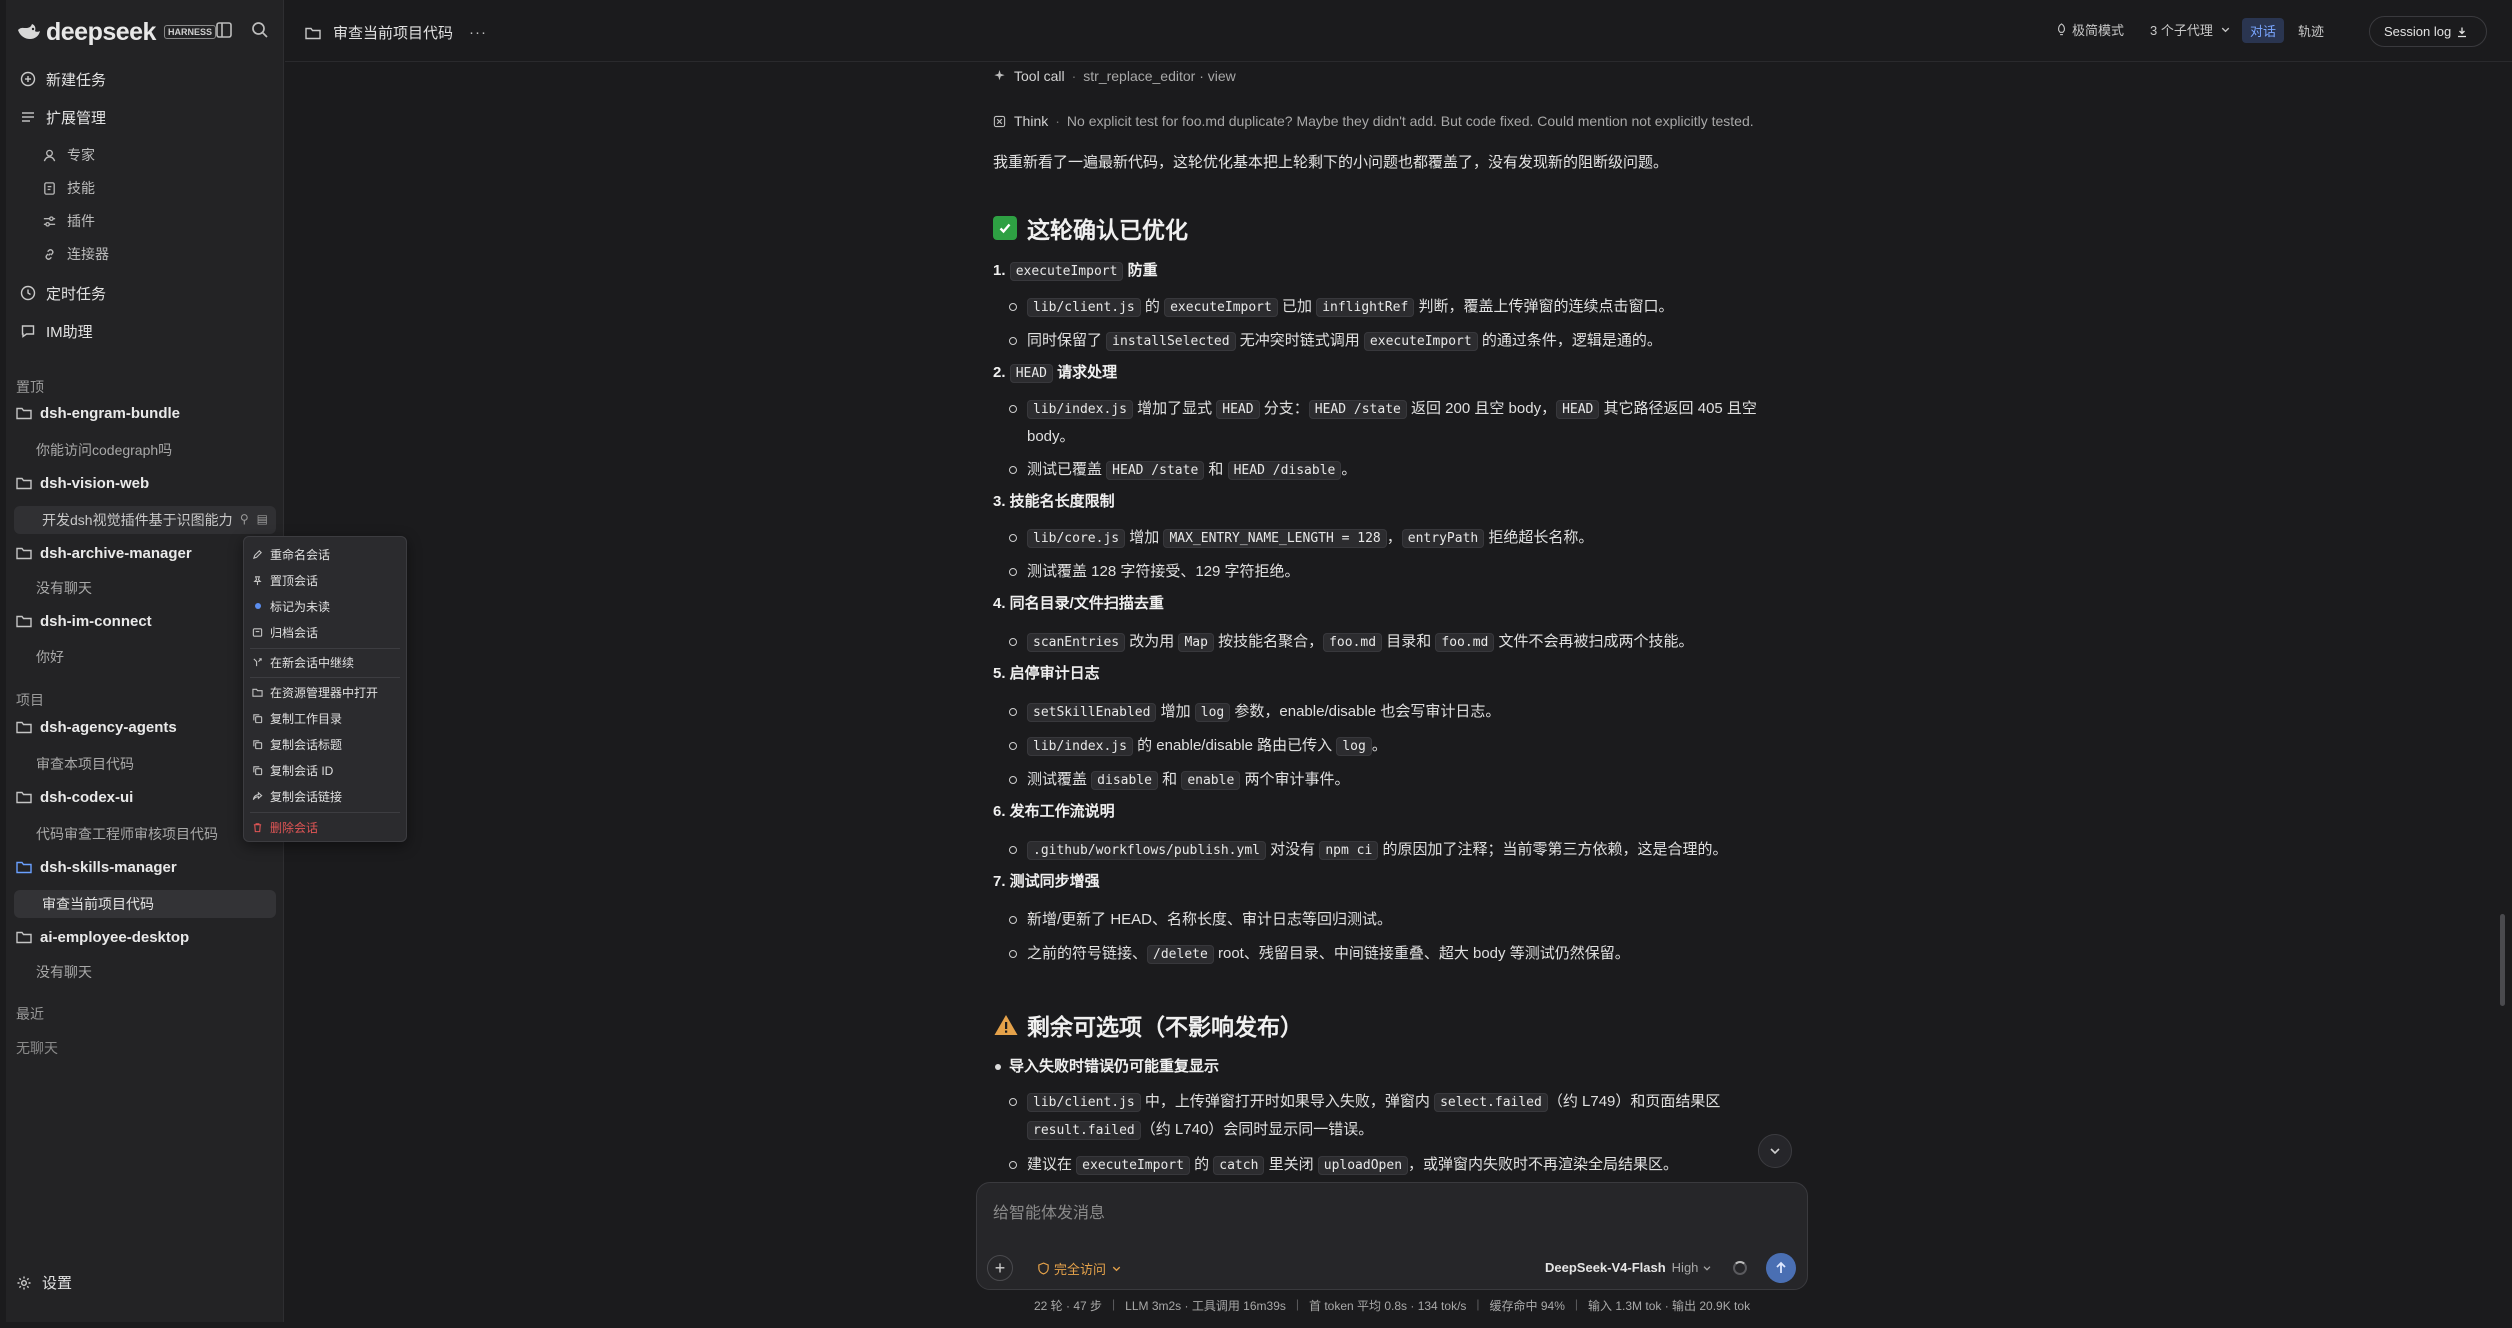  Describe the element at coordinates (146, 867) in the screenshot. I see `project-item-active: dsh-skills-manager` at that location.